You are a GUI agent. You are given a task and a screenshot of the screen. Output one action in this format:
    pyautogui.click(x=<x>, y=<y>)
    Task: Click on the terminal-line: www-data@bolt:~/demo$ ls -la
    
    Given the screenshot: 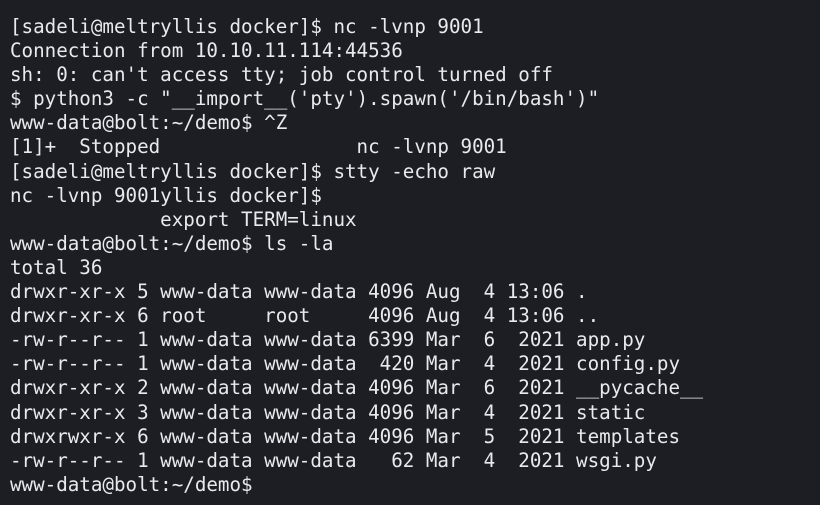 What is the action you would take?
    pyautogui.click(x=172, y=243)
    